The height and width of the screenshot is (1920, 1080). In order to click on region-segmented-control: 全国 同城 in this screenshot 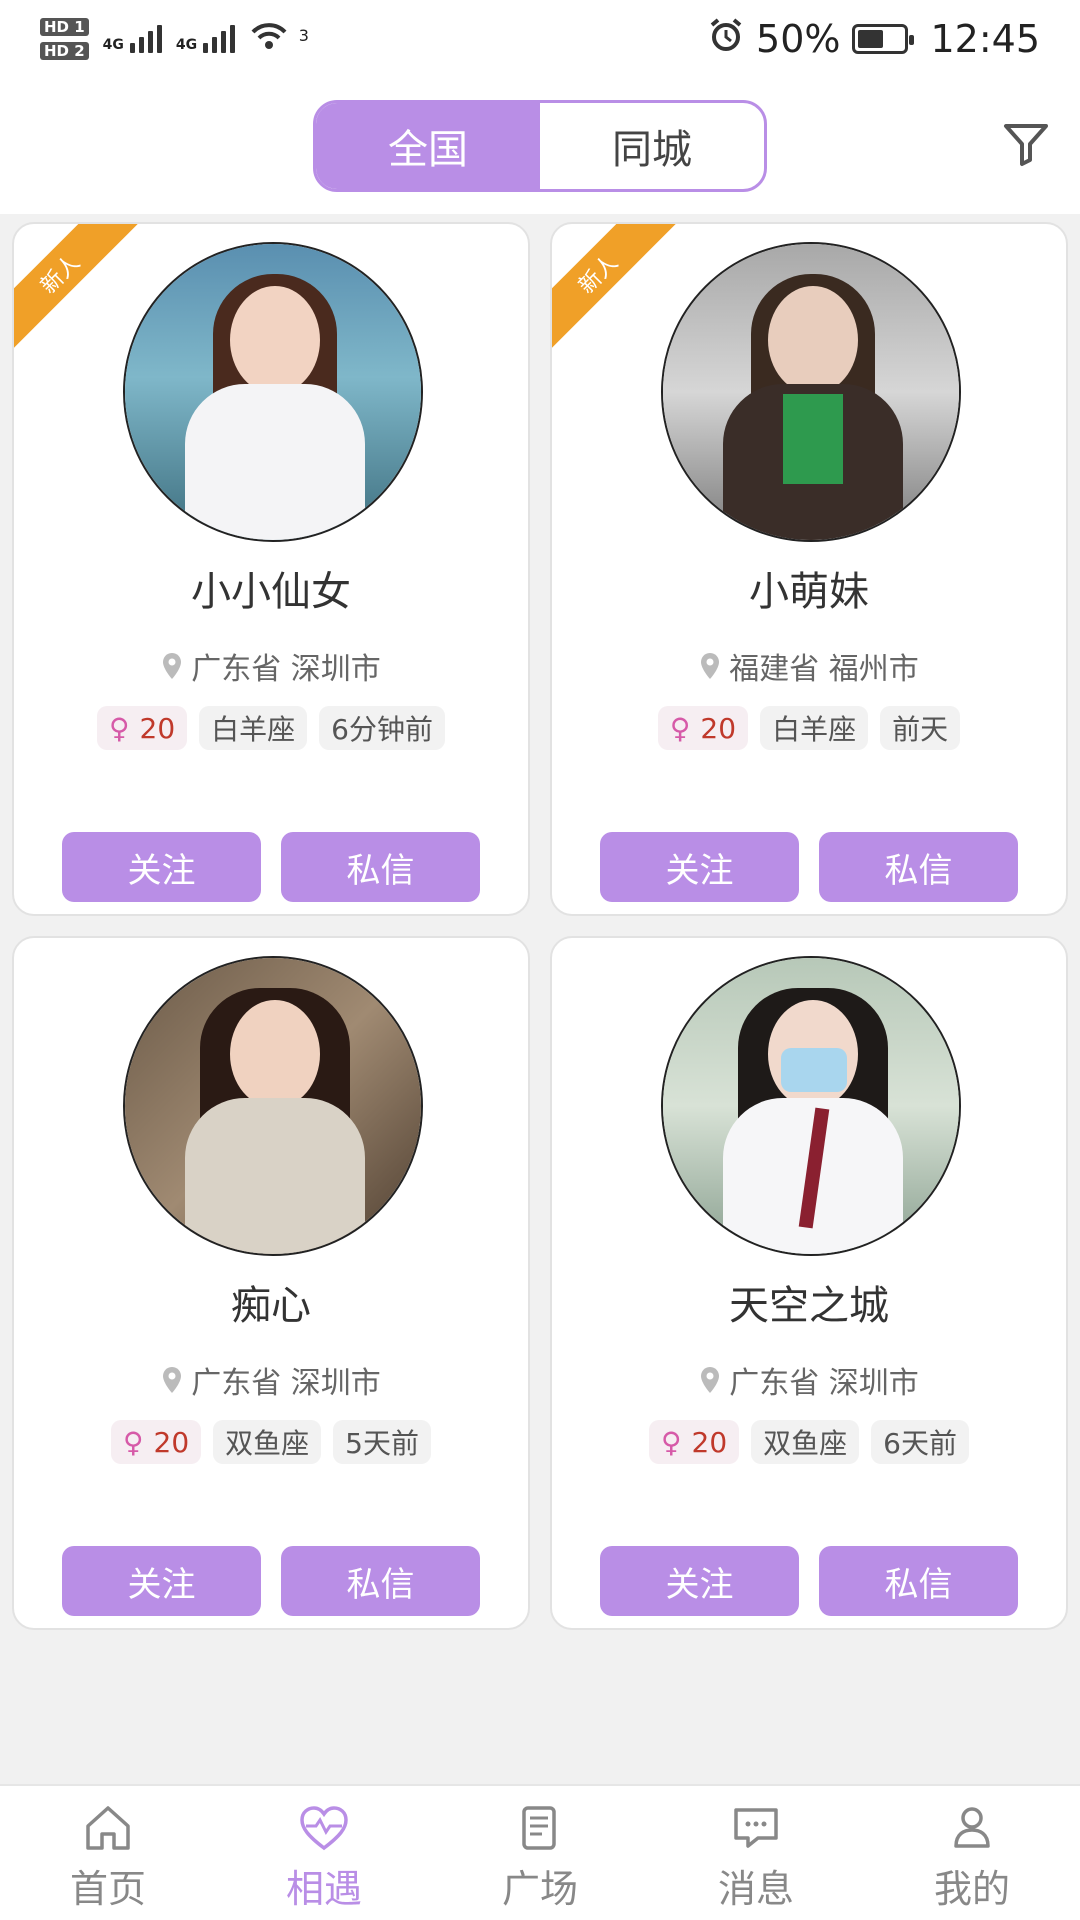, I will do `click(540, 146)`.